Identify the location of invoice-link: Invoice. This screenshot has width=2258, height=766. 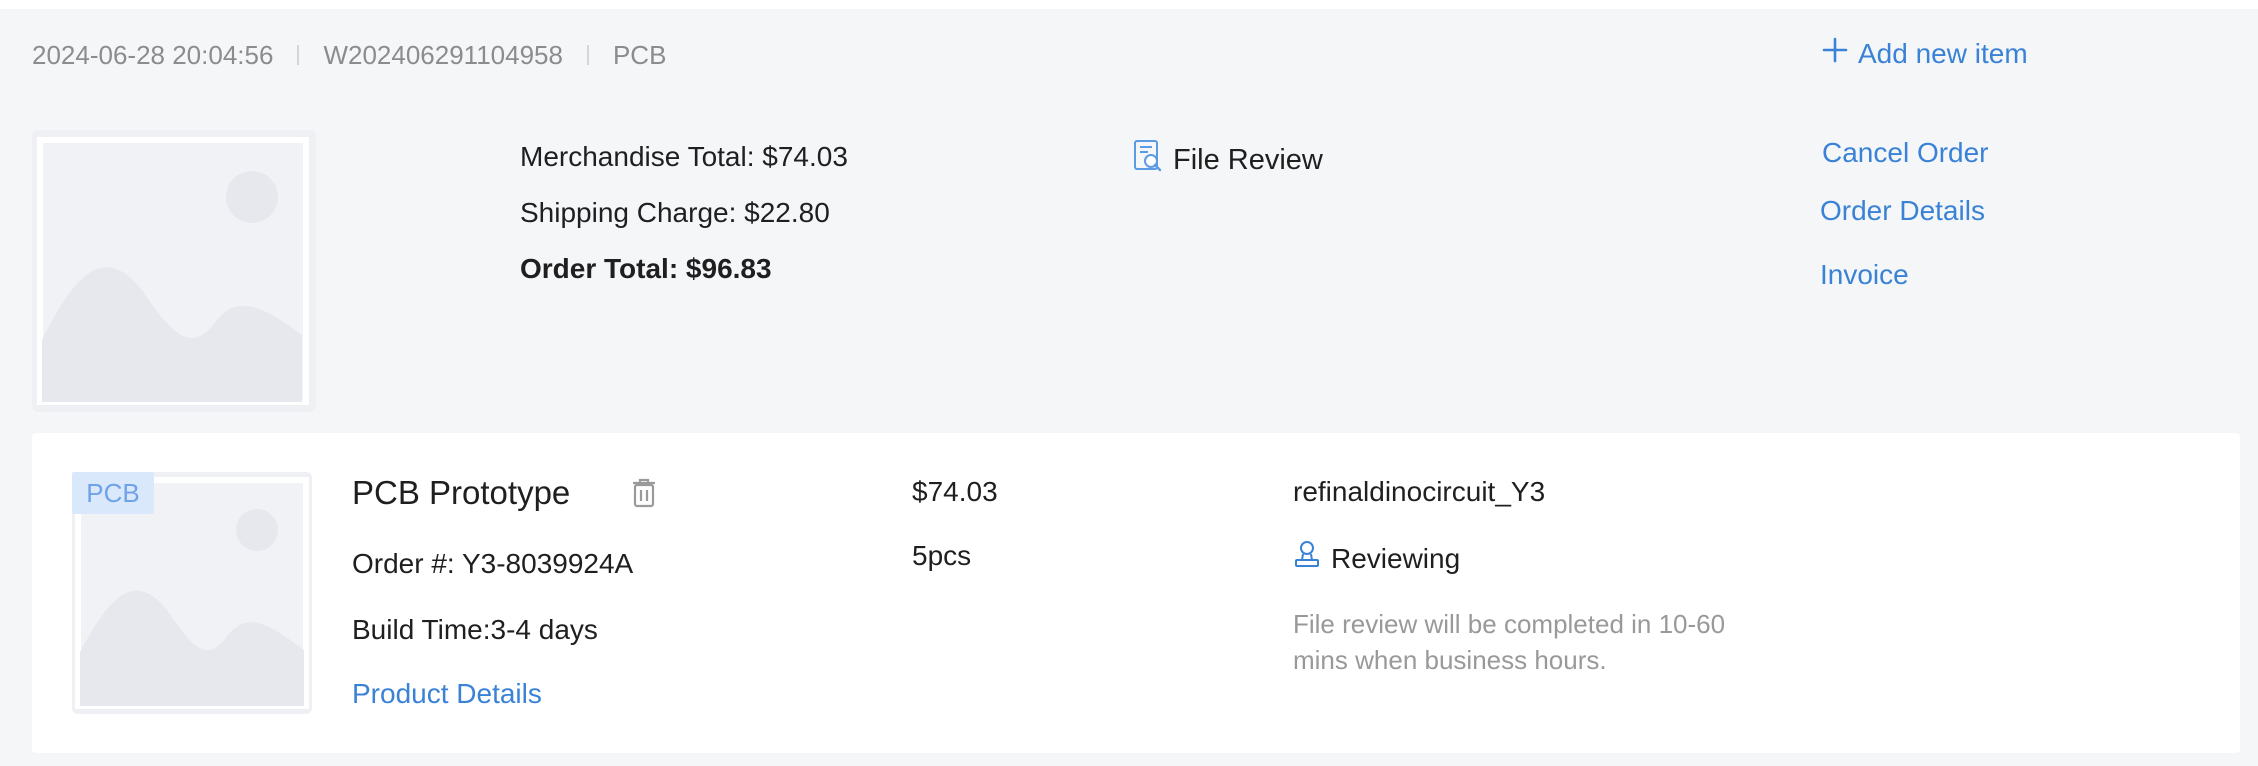
(1864, 275).